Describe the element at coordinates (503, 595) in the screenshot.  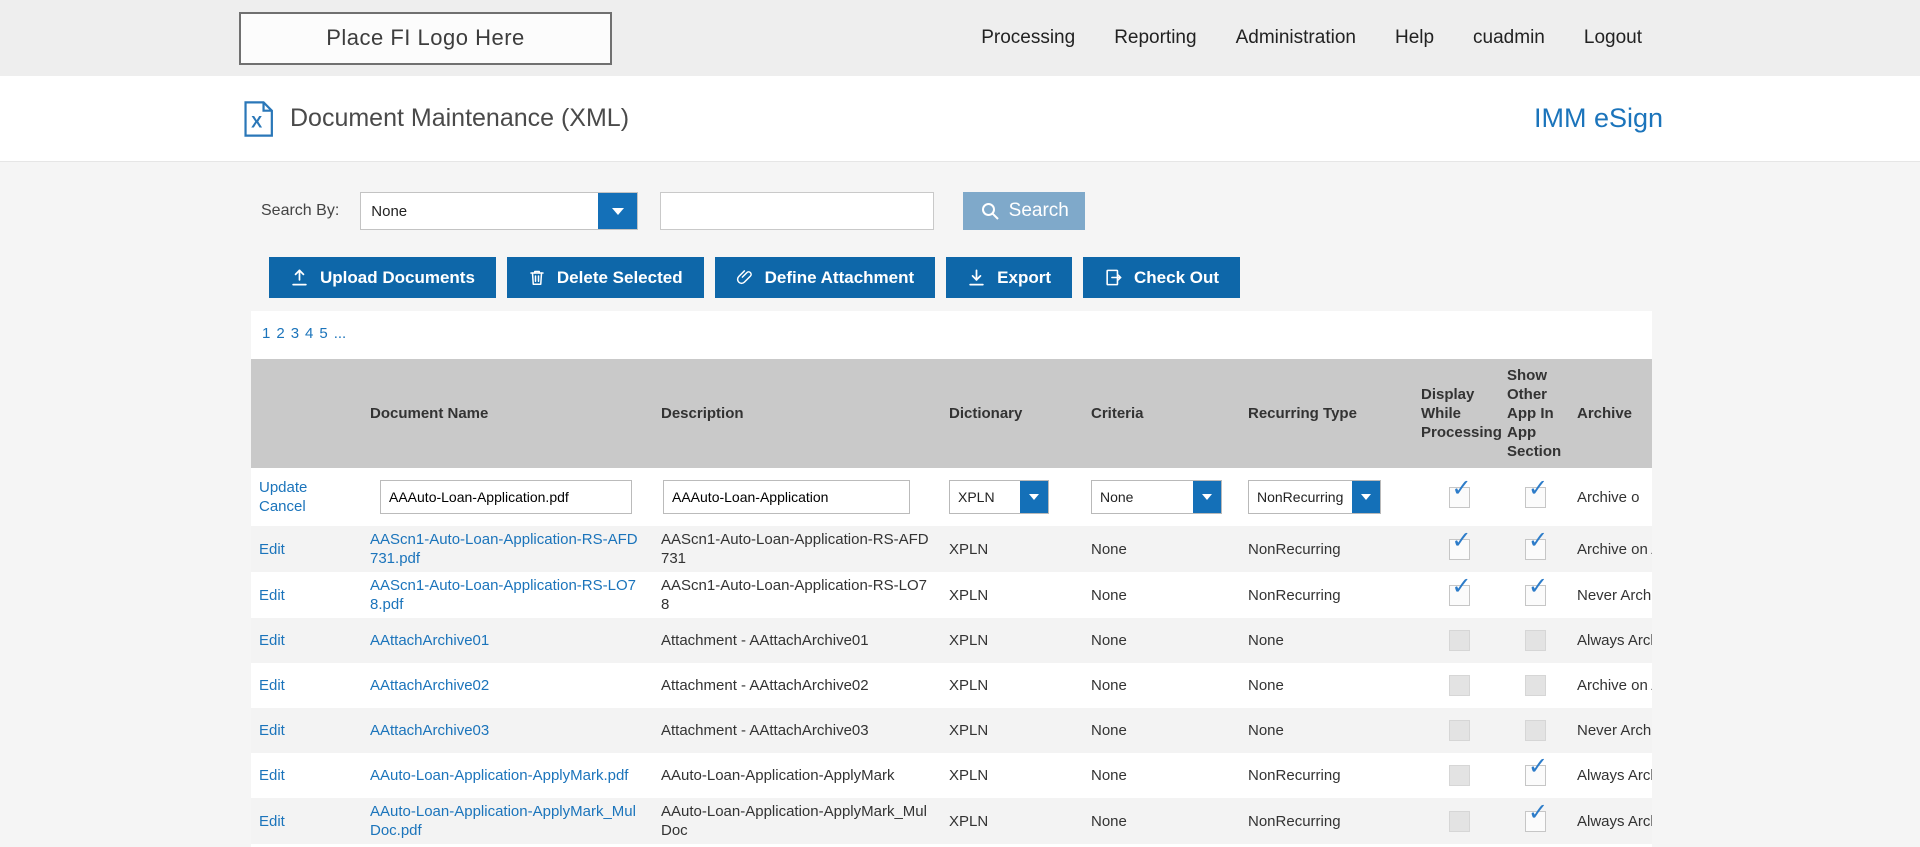
I see `document-name-link: AAScn1-Auto-Loan-Application-RS-LO78.pdf` at that location.